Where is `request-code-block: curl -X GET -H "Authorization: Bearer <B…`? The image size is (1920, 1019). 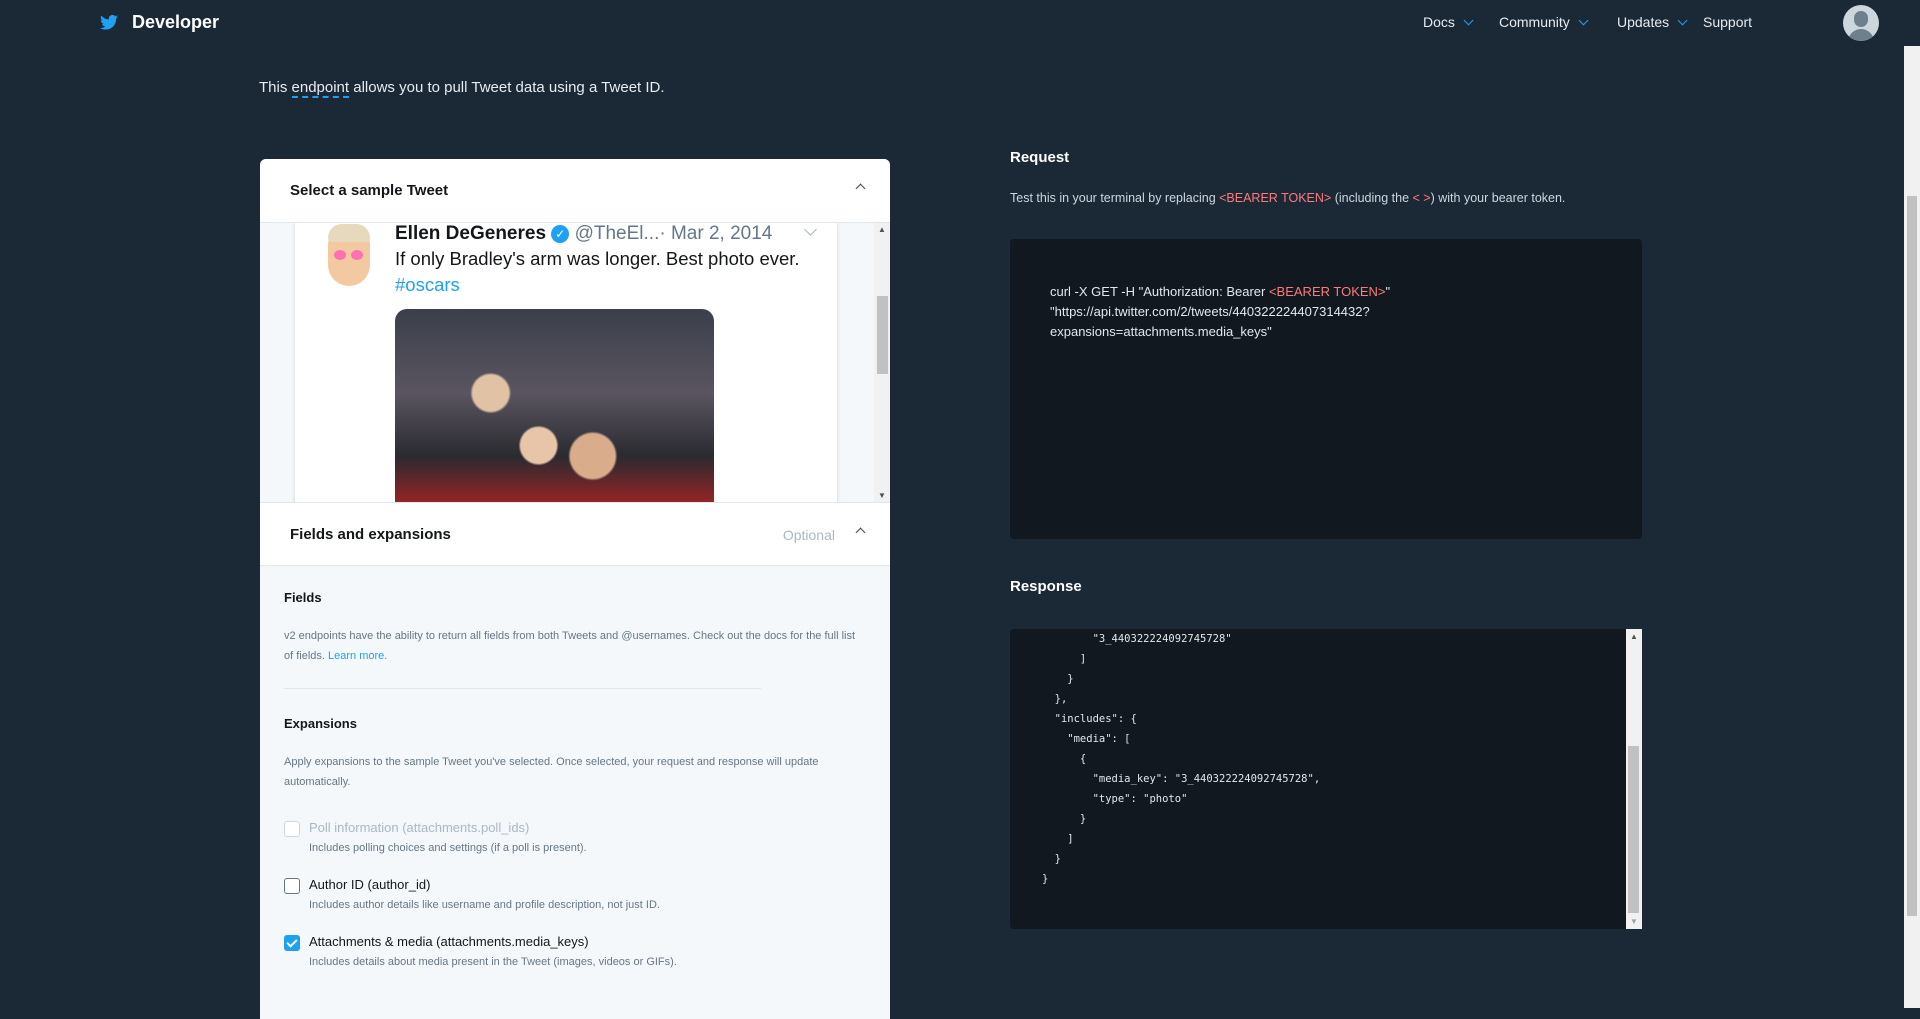 request-code-block: curl -X GET -H "Authorization: Bearer <B… is located at coordinates (1326, 389).